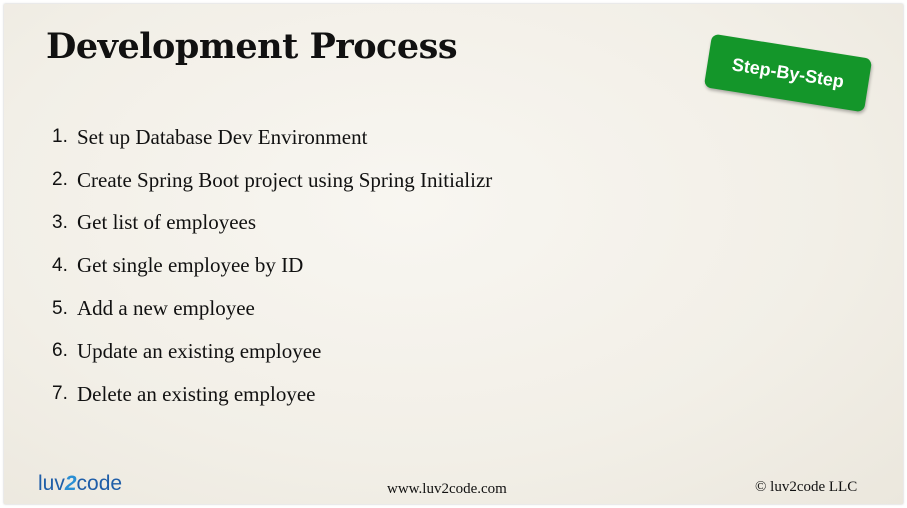 The width and height of the screenshot is (907, 508). Describe the element at coordinates (272, 223) in the screenshot. I see `step-item: 3. Get list of employees` at that location.